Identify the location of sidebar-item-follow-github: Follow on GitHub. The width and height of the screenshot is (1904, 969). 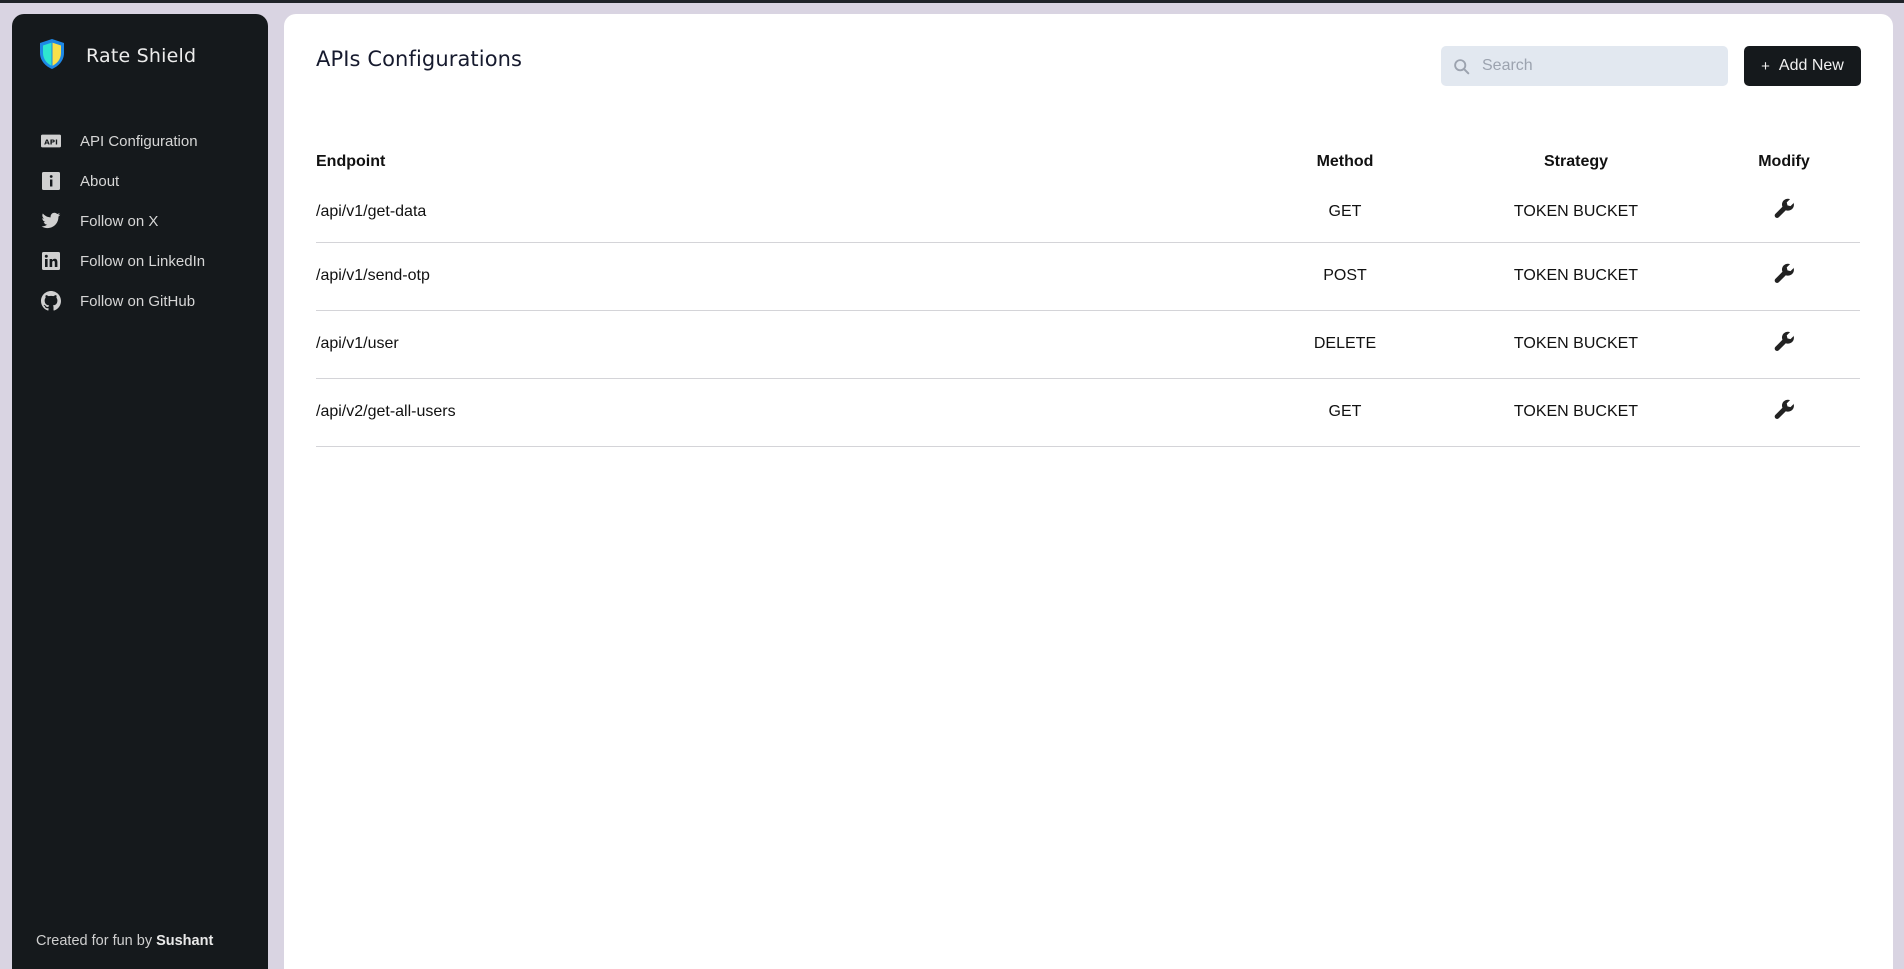
(122, 301).